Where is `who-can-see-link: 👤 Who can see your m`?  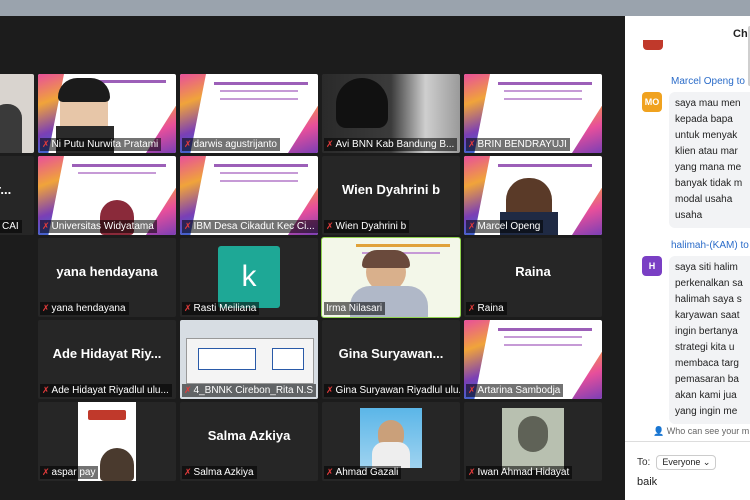 who-can-see-link: 👤 Who can see your m is located at coordinates (701, 431).